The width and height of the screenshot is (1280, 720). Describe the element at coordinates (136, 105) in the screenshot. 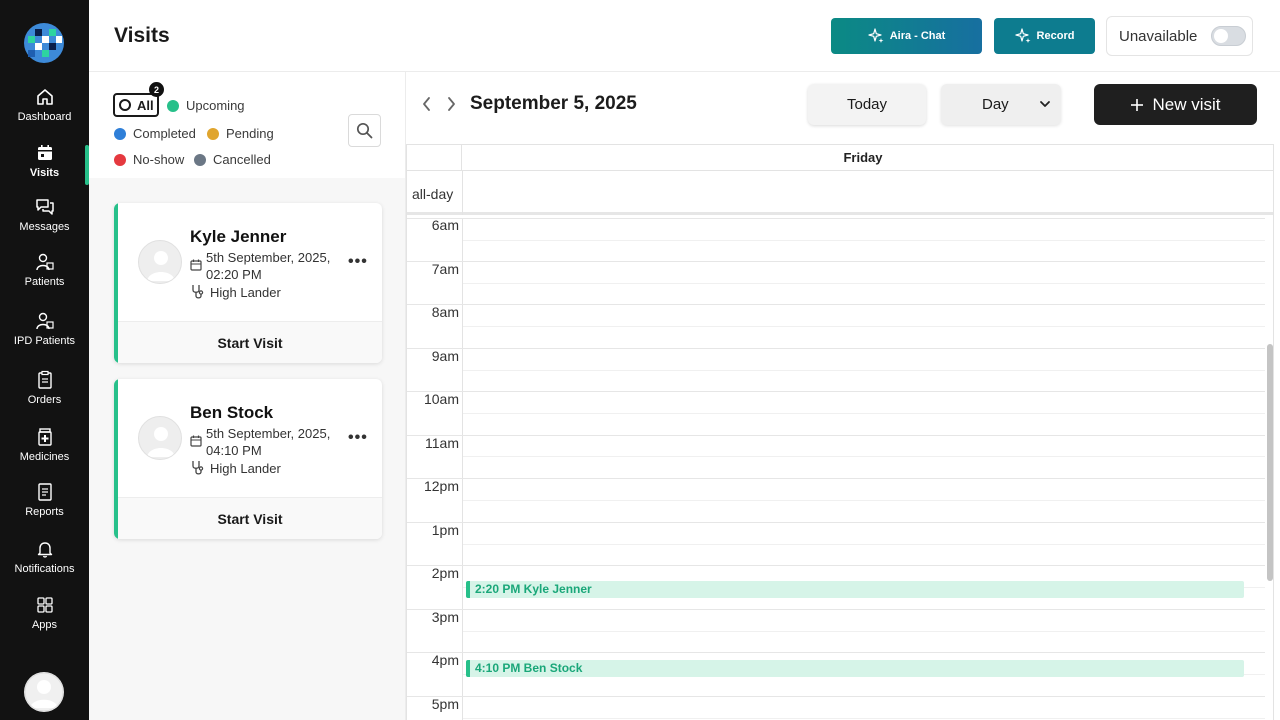

I see `filter-all-chip: All` at that location.